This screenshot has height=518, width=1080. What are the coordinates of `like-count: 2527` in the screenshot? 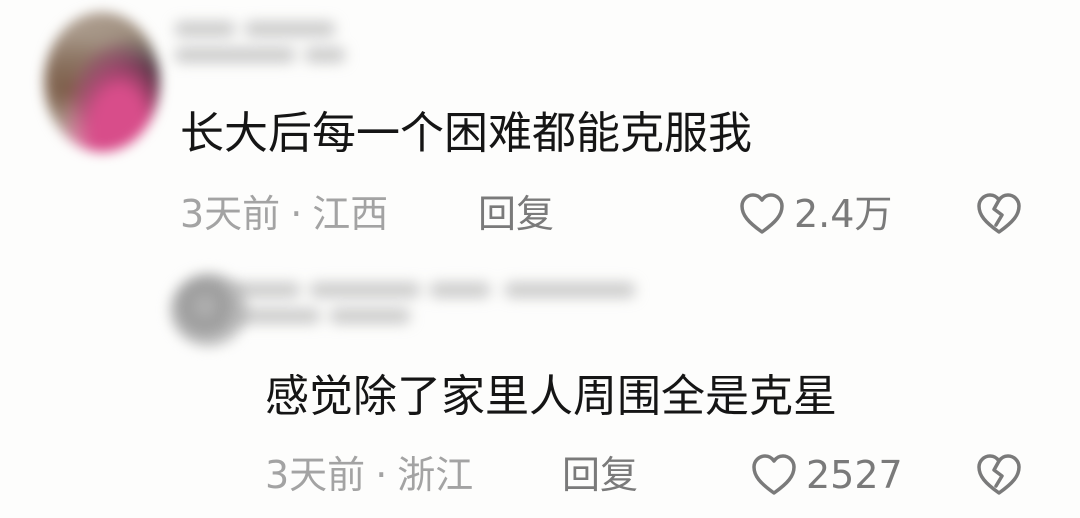 It's located at (854, 475).